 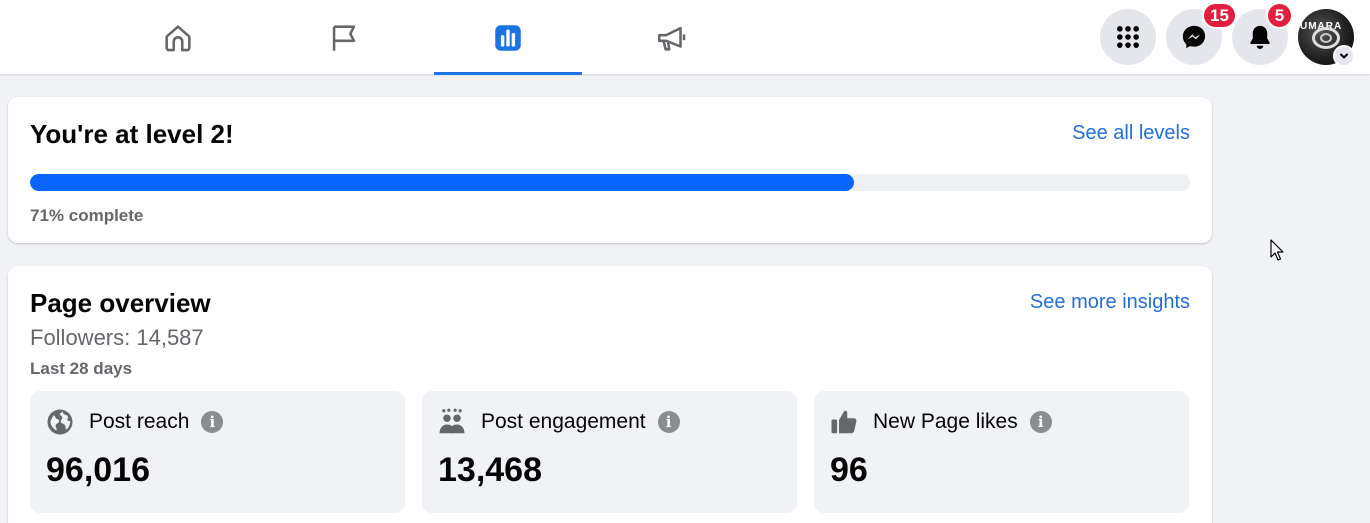 What do you see at coordinates (132, 134) in the screenshot?
I see `level-title: You're at level 2!` at bounding box center [132, 134].